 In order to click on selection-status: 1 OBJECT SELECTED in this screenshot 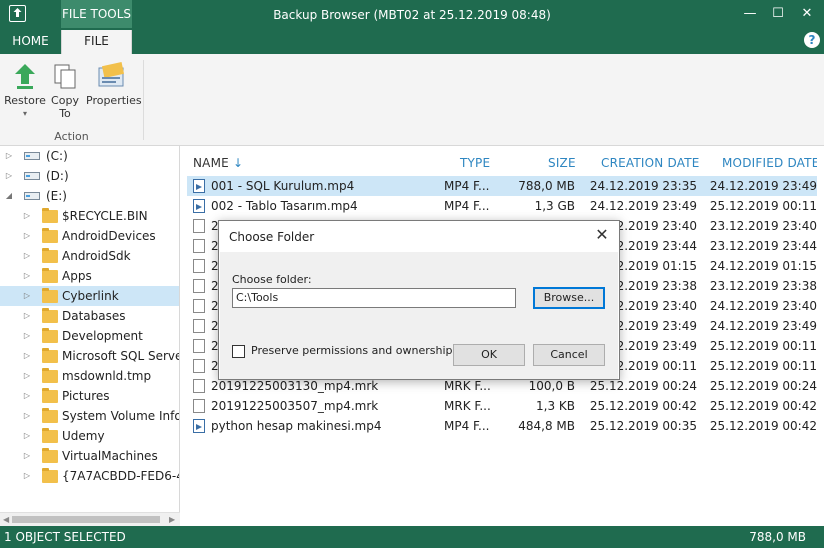, I will do `click(65, 537)`.